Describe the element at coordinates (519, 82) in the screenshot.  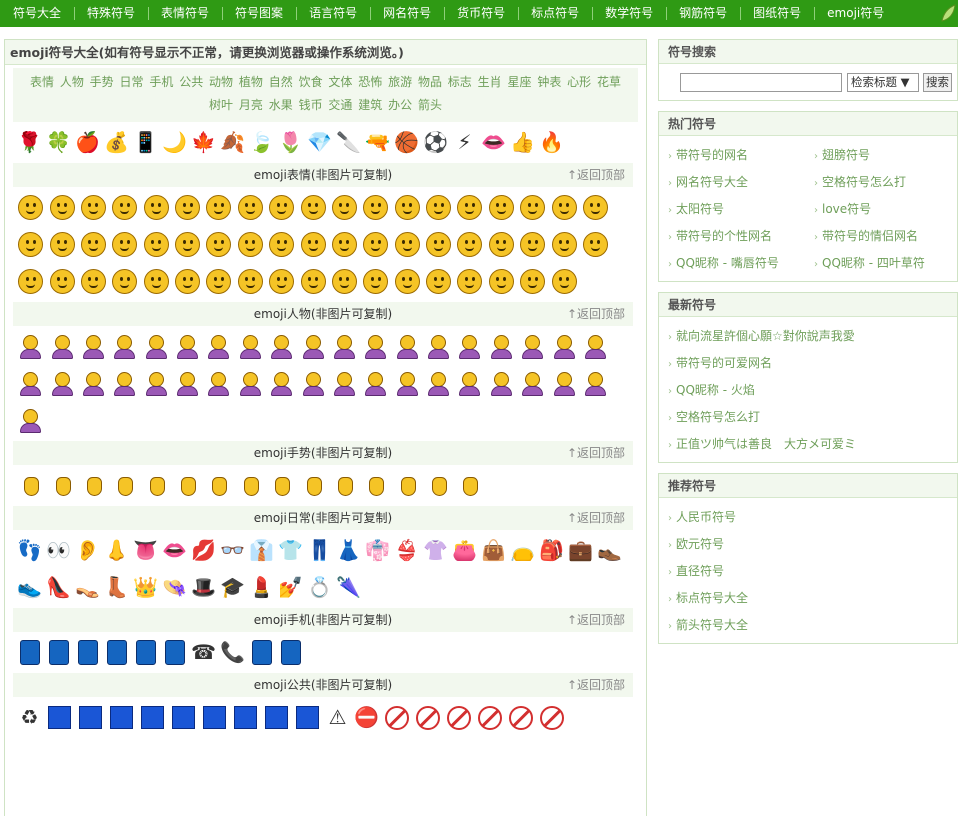
I see `category-link: 星座` at that location.